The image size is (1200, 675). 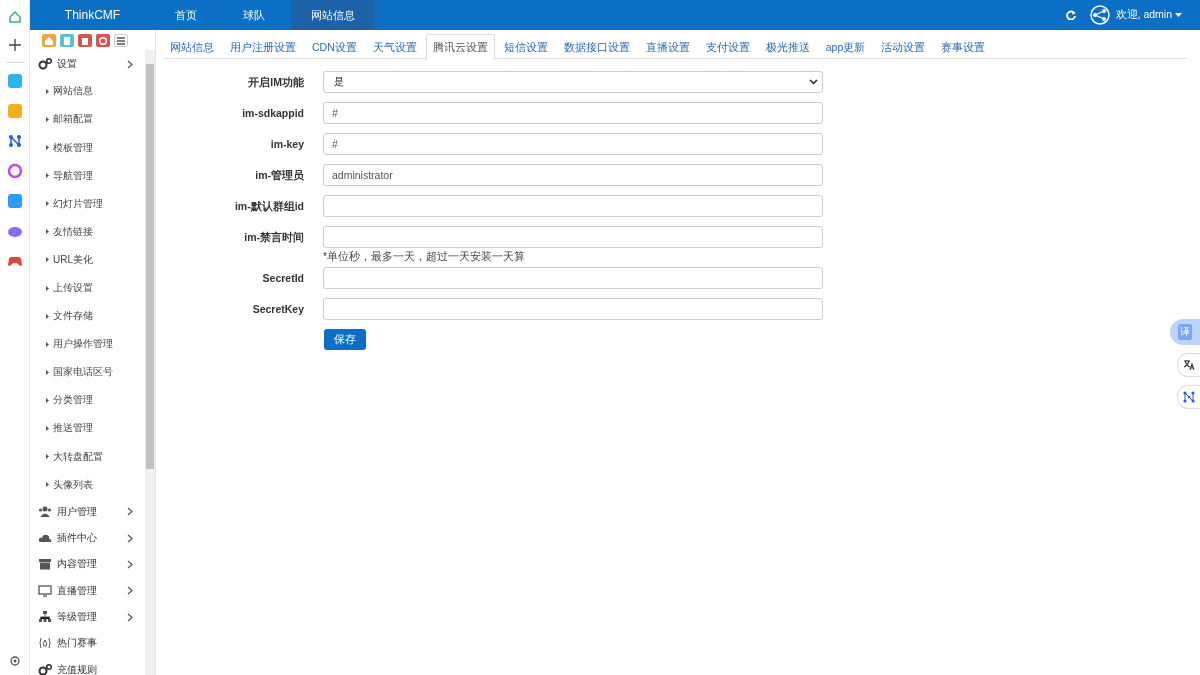 What do you see at coordinates (460, 47) in the screenshot?
I see `tab: 腾讯云设置` at bounding box center [460, 47].